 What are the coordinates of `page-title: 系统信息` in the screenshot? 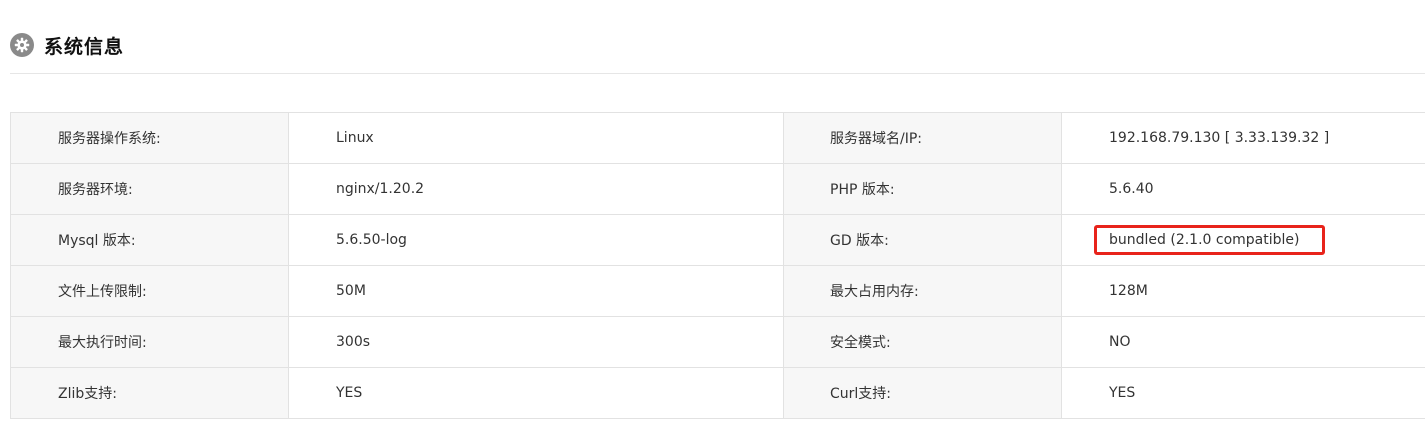 It's located at (84, 46).